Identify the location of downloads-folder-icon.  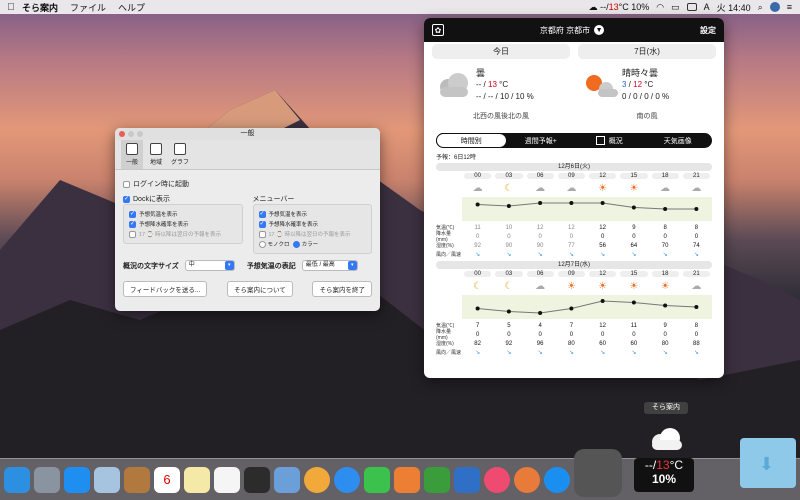
(768, 463).